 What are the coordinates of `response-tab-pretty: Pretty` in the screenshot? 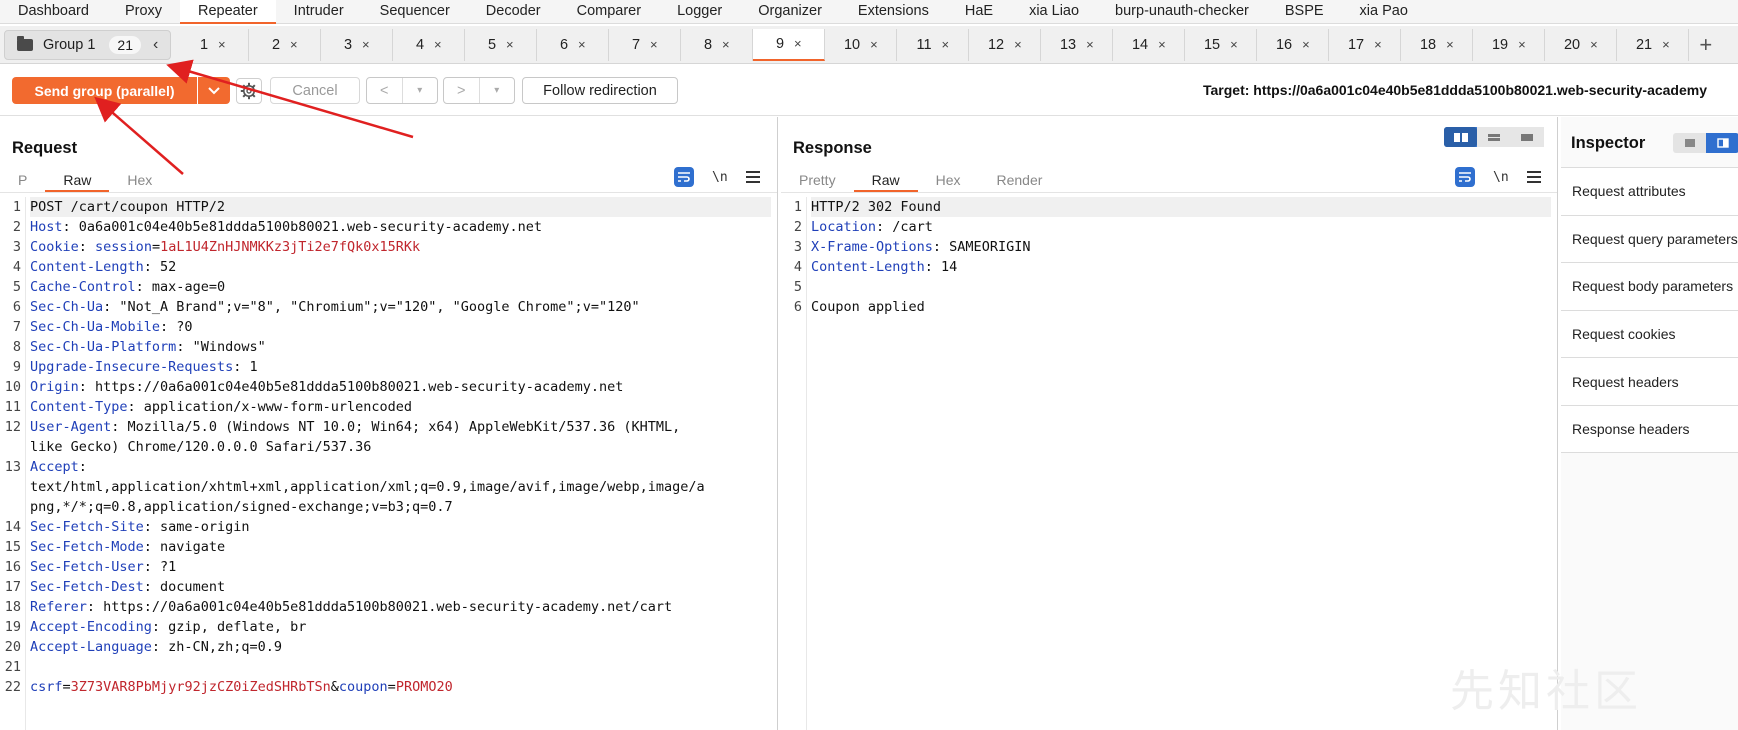 It's located at (826, 180).